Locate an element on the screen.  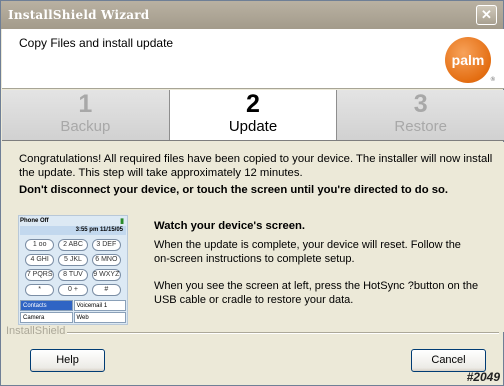
step-number: 1 is located at coordinates (85, 104).